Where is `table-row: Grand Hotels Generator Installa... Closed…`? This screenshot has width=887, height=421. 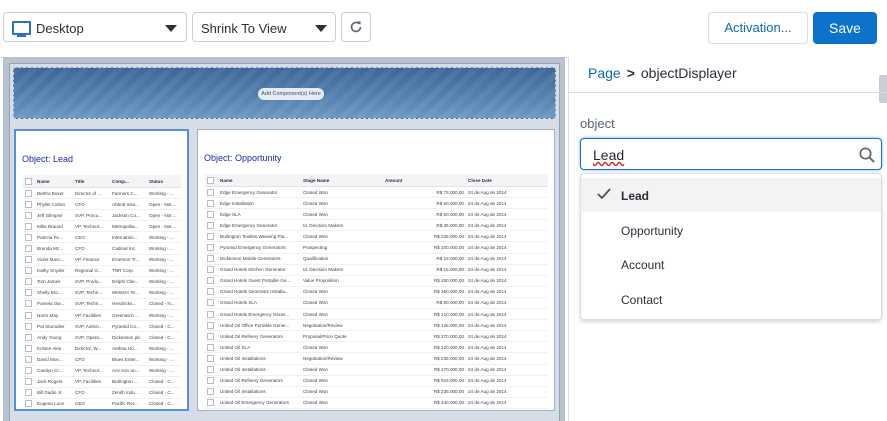 table-row: Grand Hotels Generator Installa... Closed… is located at coordinates (376, 292).